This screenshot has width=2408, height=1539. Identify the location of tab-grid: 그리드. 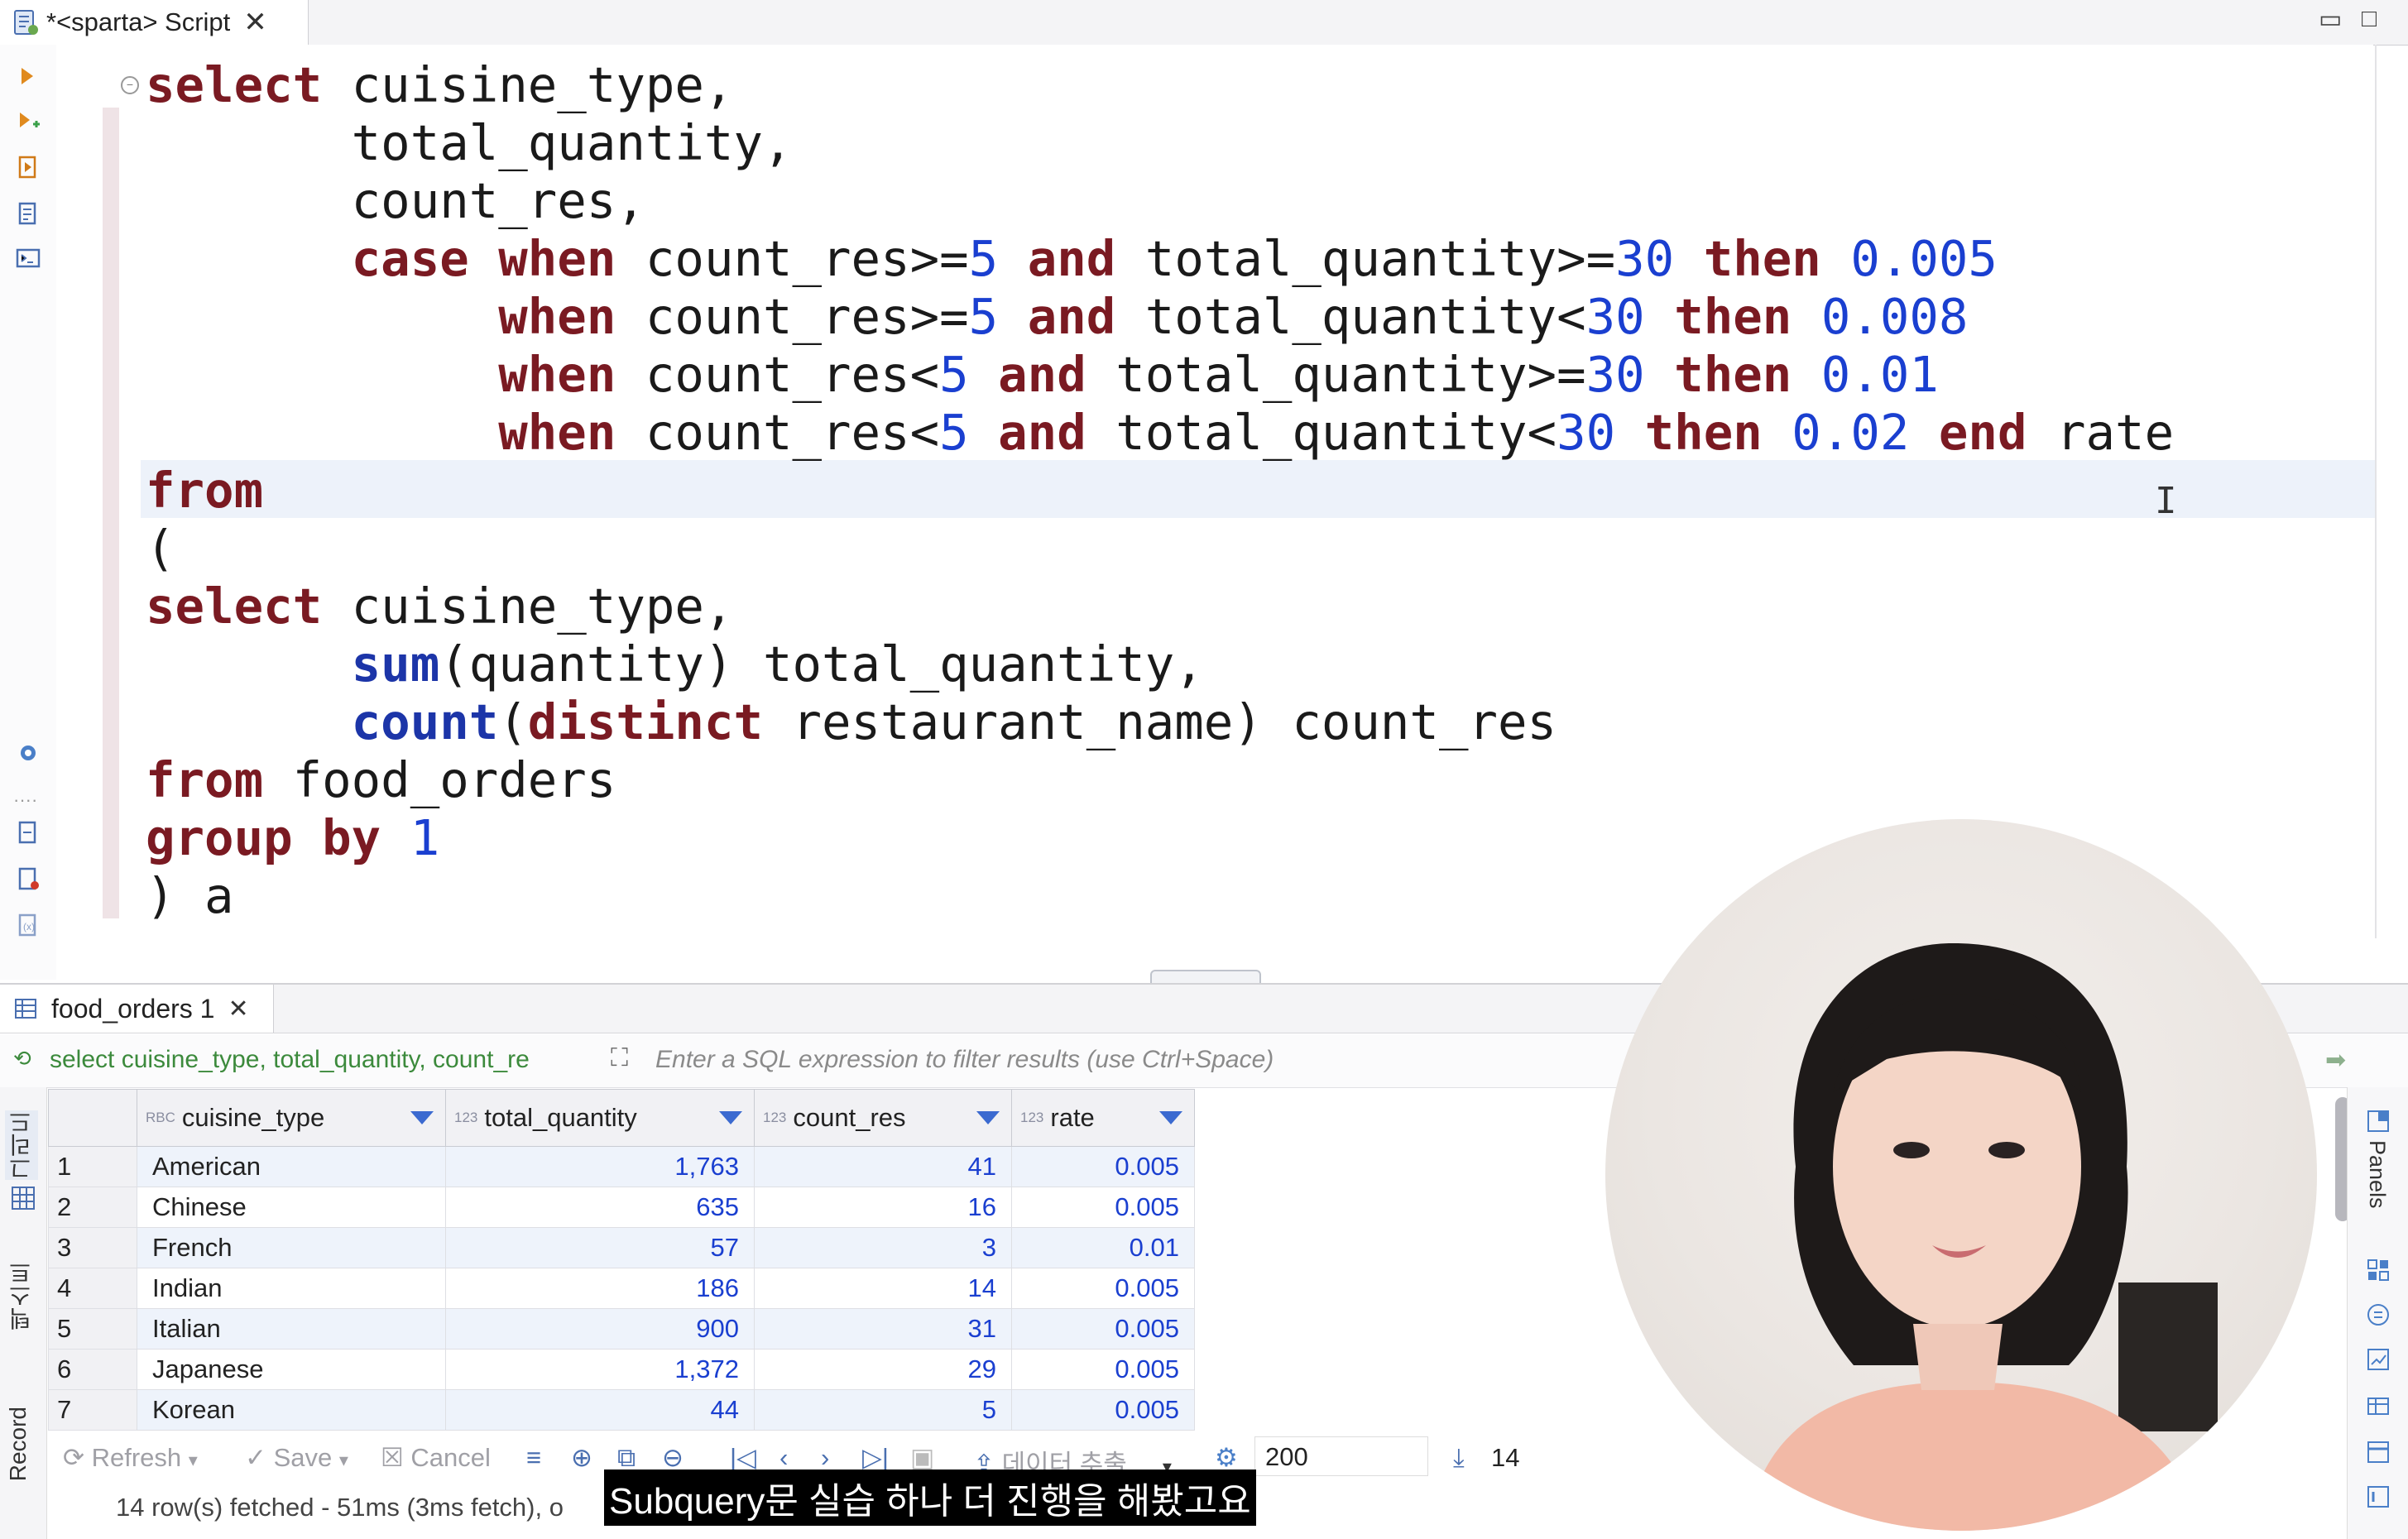
(21, 1145).